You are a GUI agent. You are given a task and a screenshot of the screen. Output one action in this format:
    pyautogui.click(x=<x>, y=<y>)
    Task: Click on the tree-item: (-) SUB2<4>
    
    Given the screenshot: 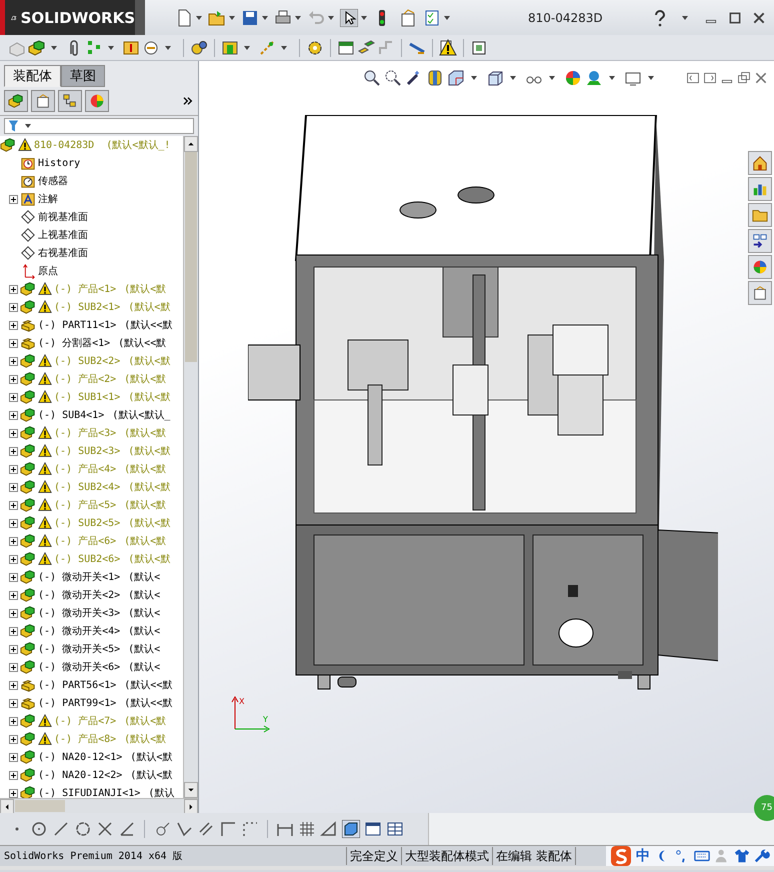 What is the action you would take?
    pyautogui.click(x=87, y=487)
    